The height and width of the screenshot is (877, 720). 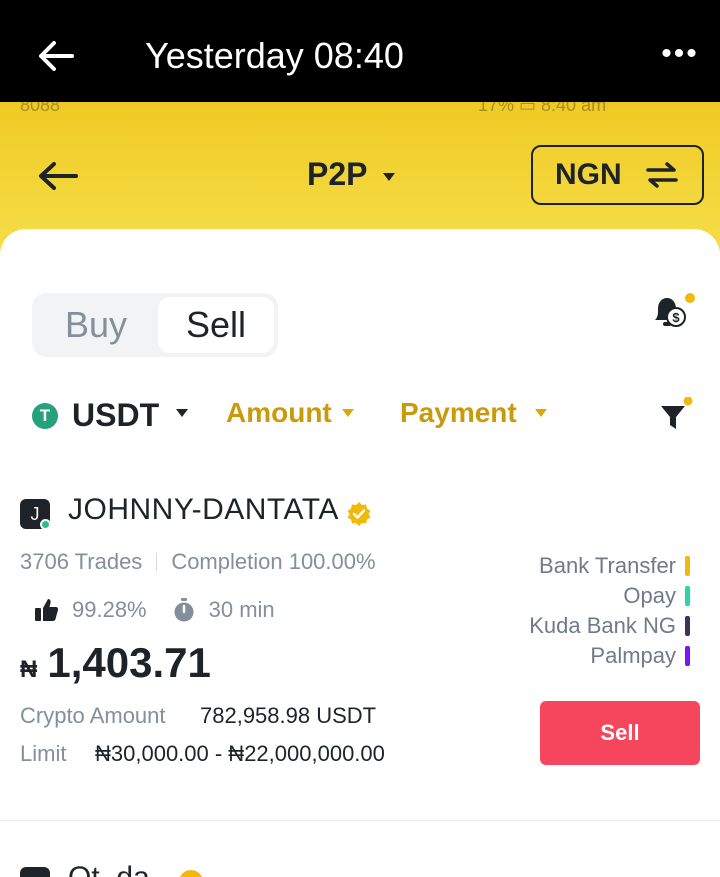 I want to click on market-selector: P2P, so click(x=351, y=174).